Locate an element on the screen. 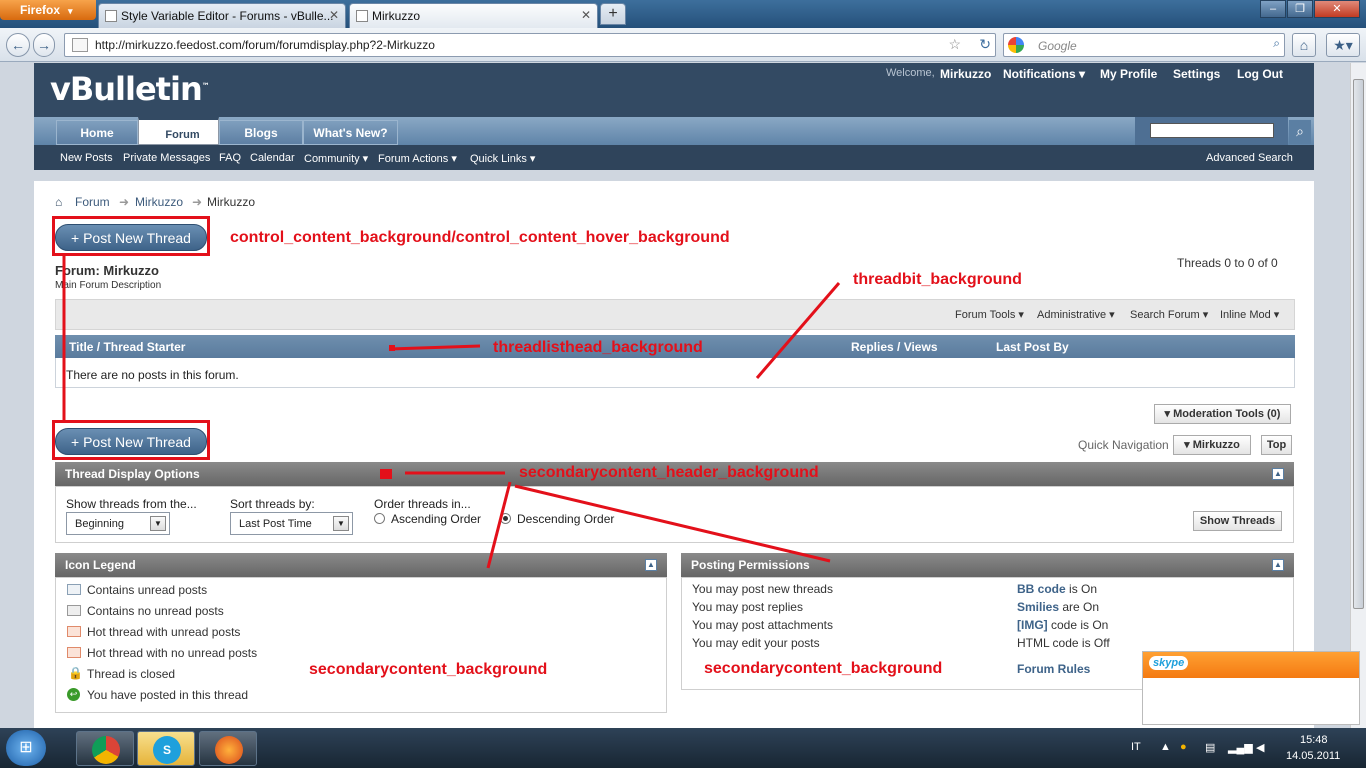 The image size is (1366, 768). subnav-community: Community ▾ is located at coordinates (336, 158).